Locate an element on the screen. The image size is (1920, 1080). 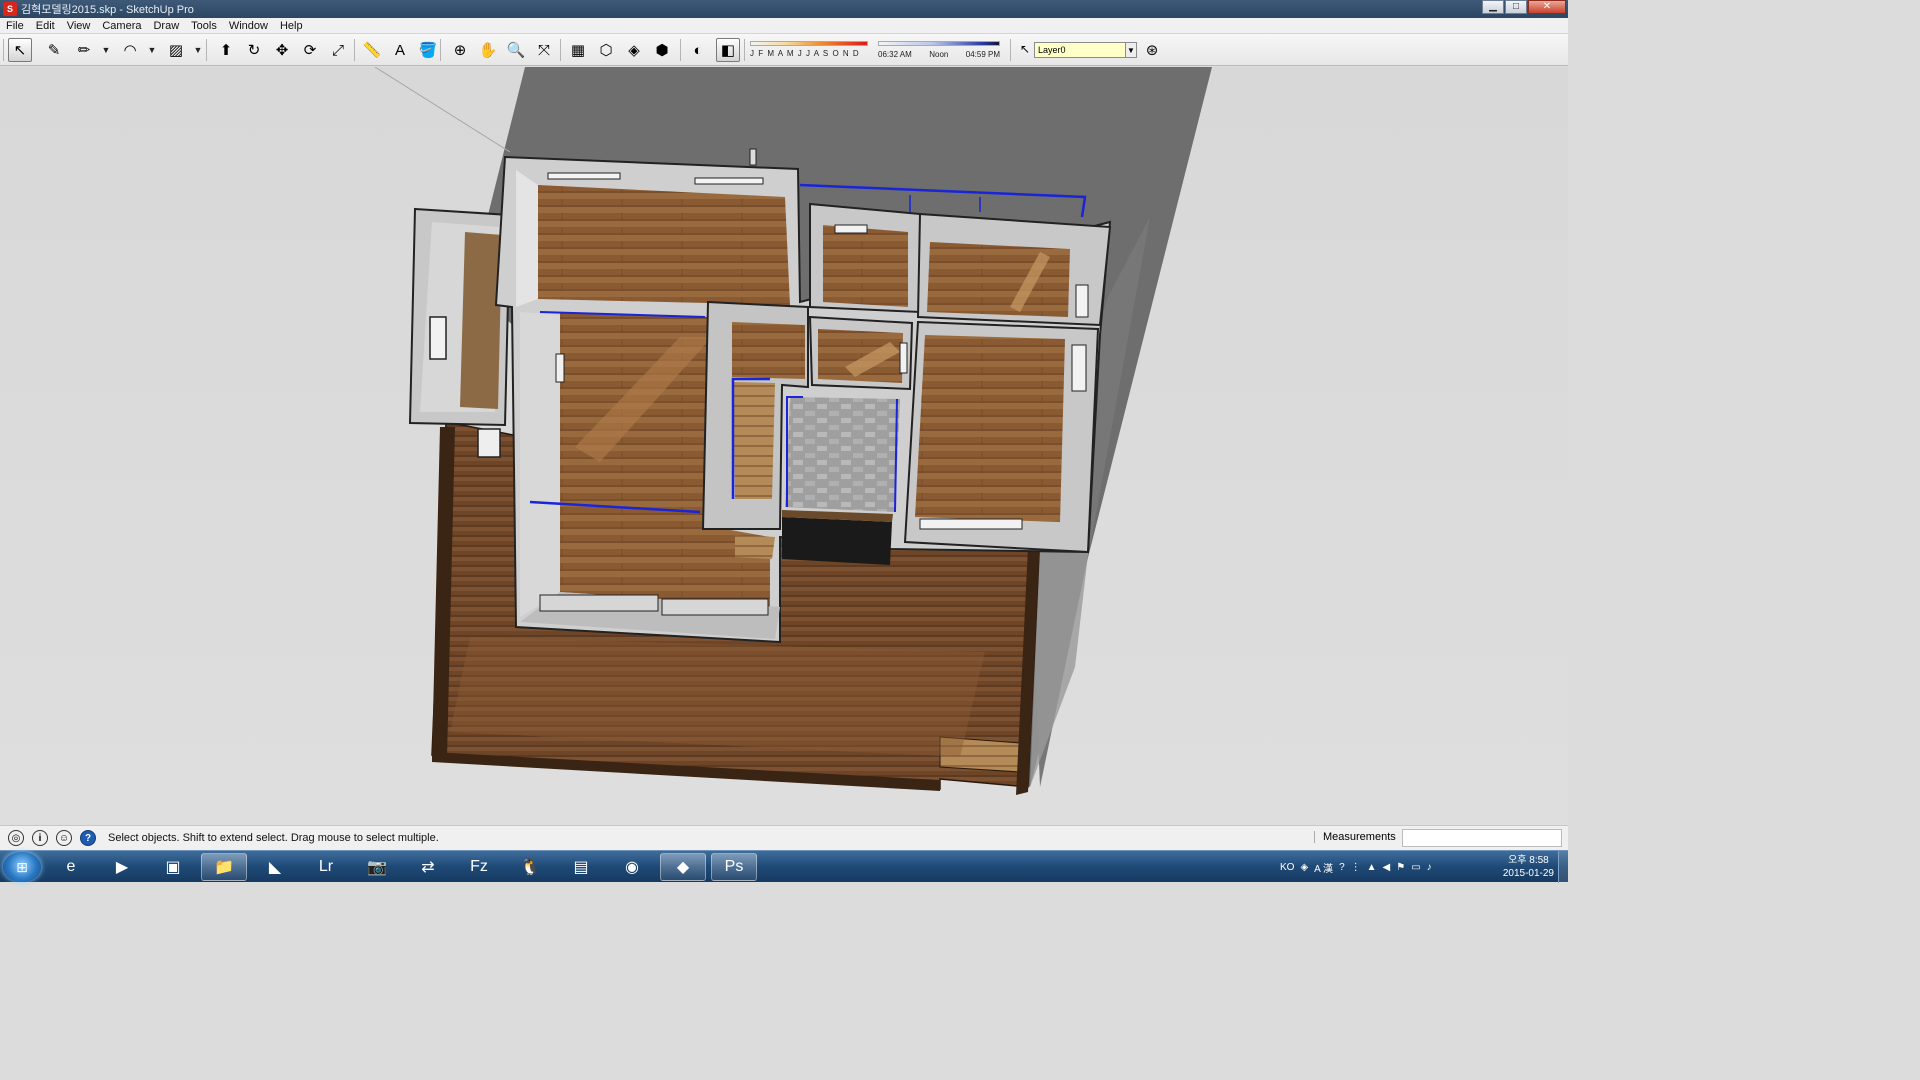
measurements-input is located at coordinates (1482, 838).